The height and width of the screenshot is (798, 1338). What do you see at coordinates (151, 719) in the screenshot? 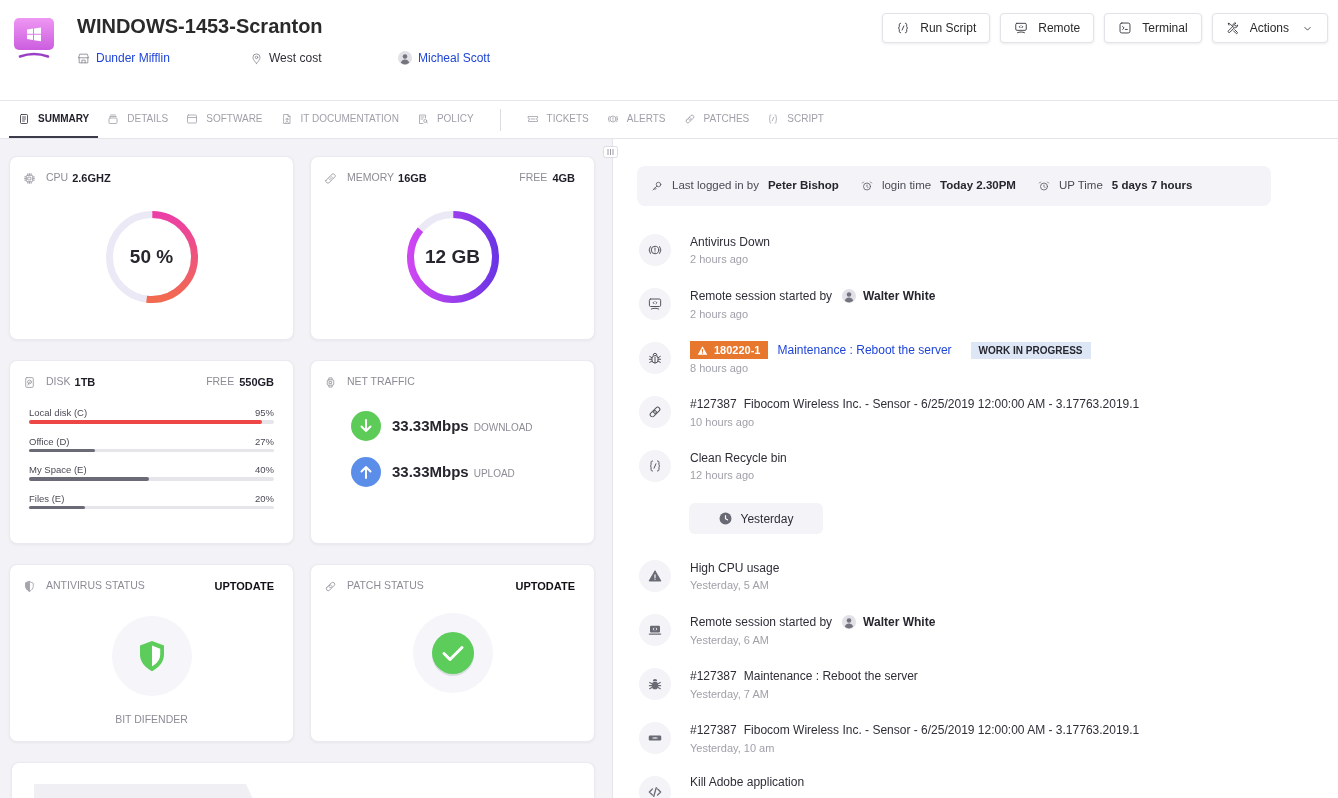
I see `product-name: BIT DIFENDER` at bounding box center [151, 719].